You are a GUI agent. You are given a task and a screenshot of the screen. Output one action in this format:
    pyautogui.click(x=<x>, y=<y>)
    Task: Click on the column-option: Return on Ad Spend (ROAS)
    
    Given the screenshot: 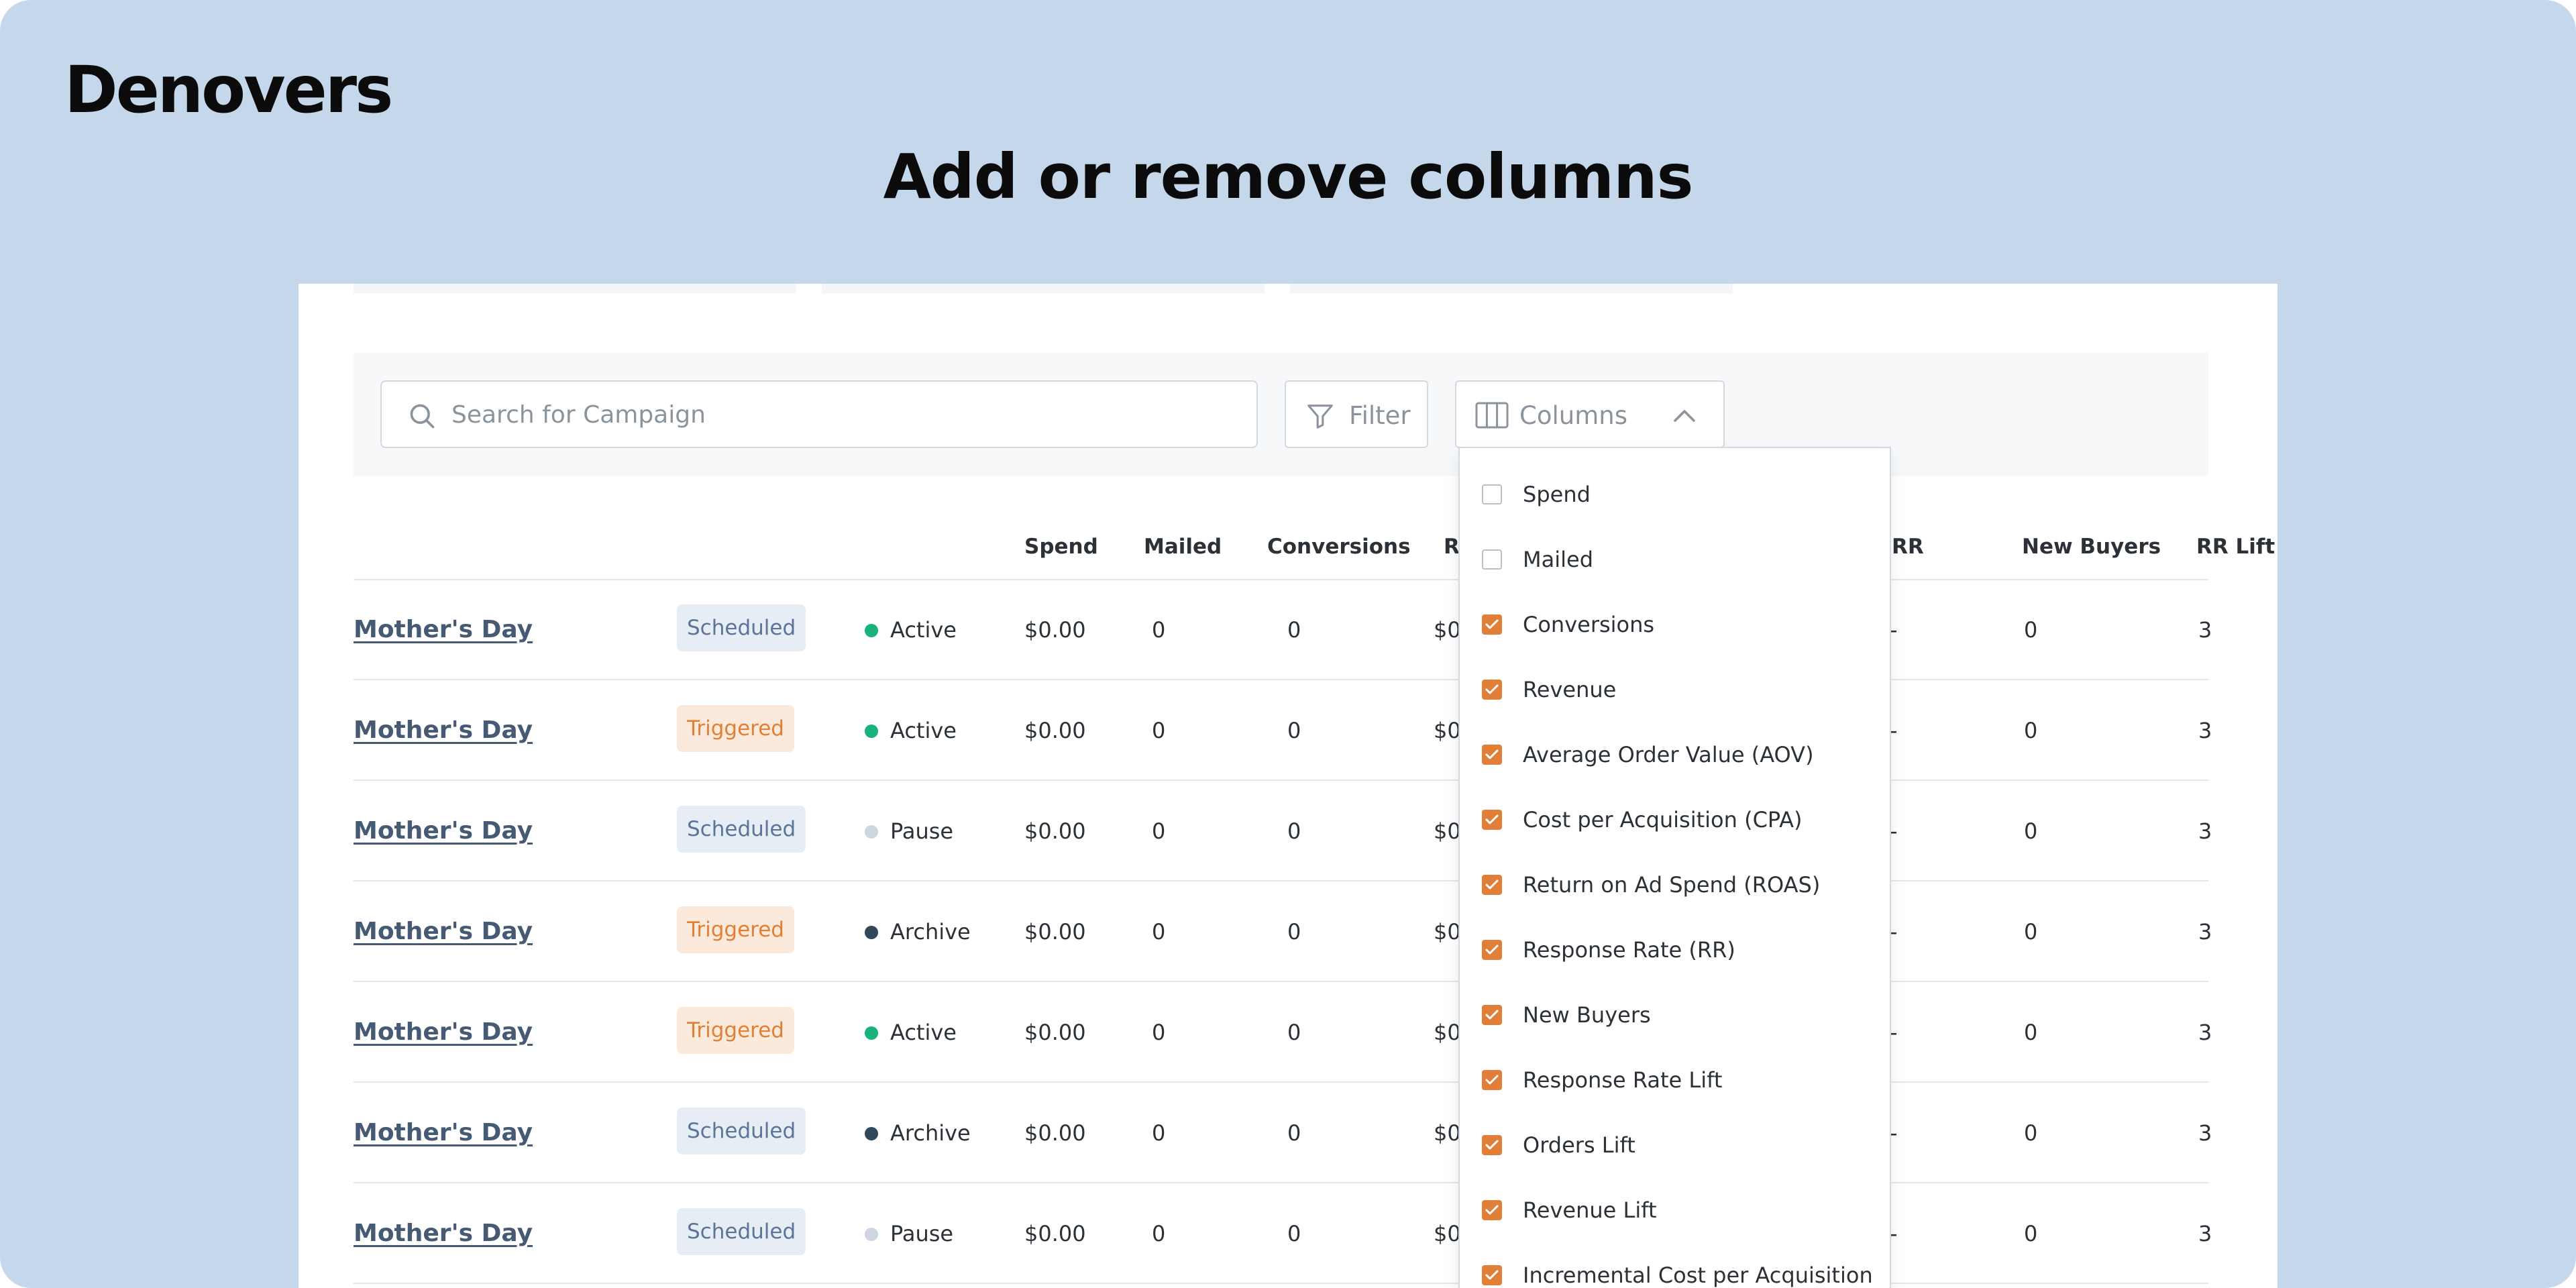 What is the action you would take?
    pyautogui.click(x=1675, y=884)
    